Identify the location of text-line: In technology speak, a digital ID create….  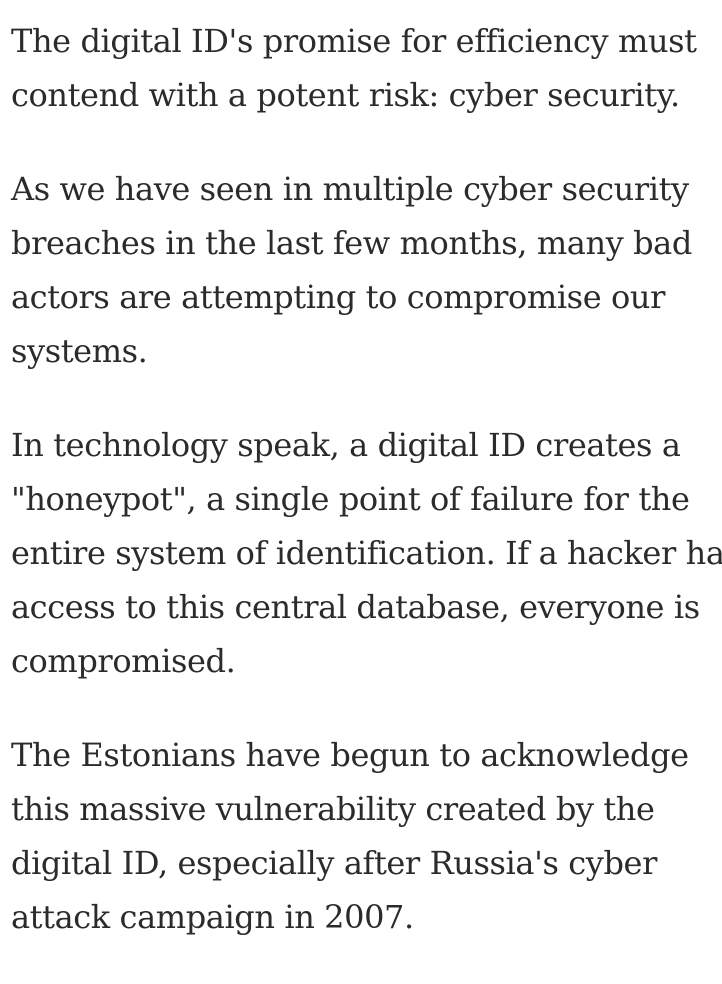
(346, 445).